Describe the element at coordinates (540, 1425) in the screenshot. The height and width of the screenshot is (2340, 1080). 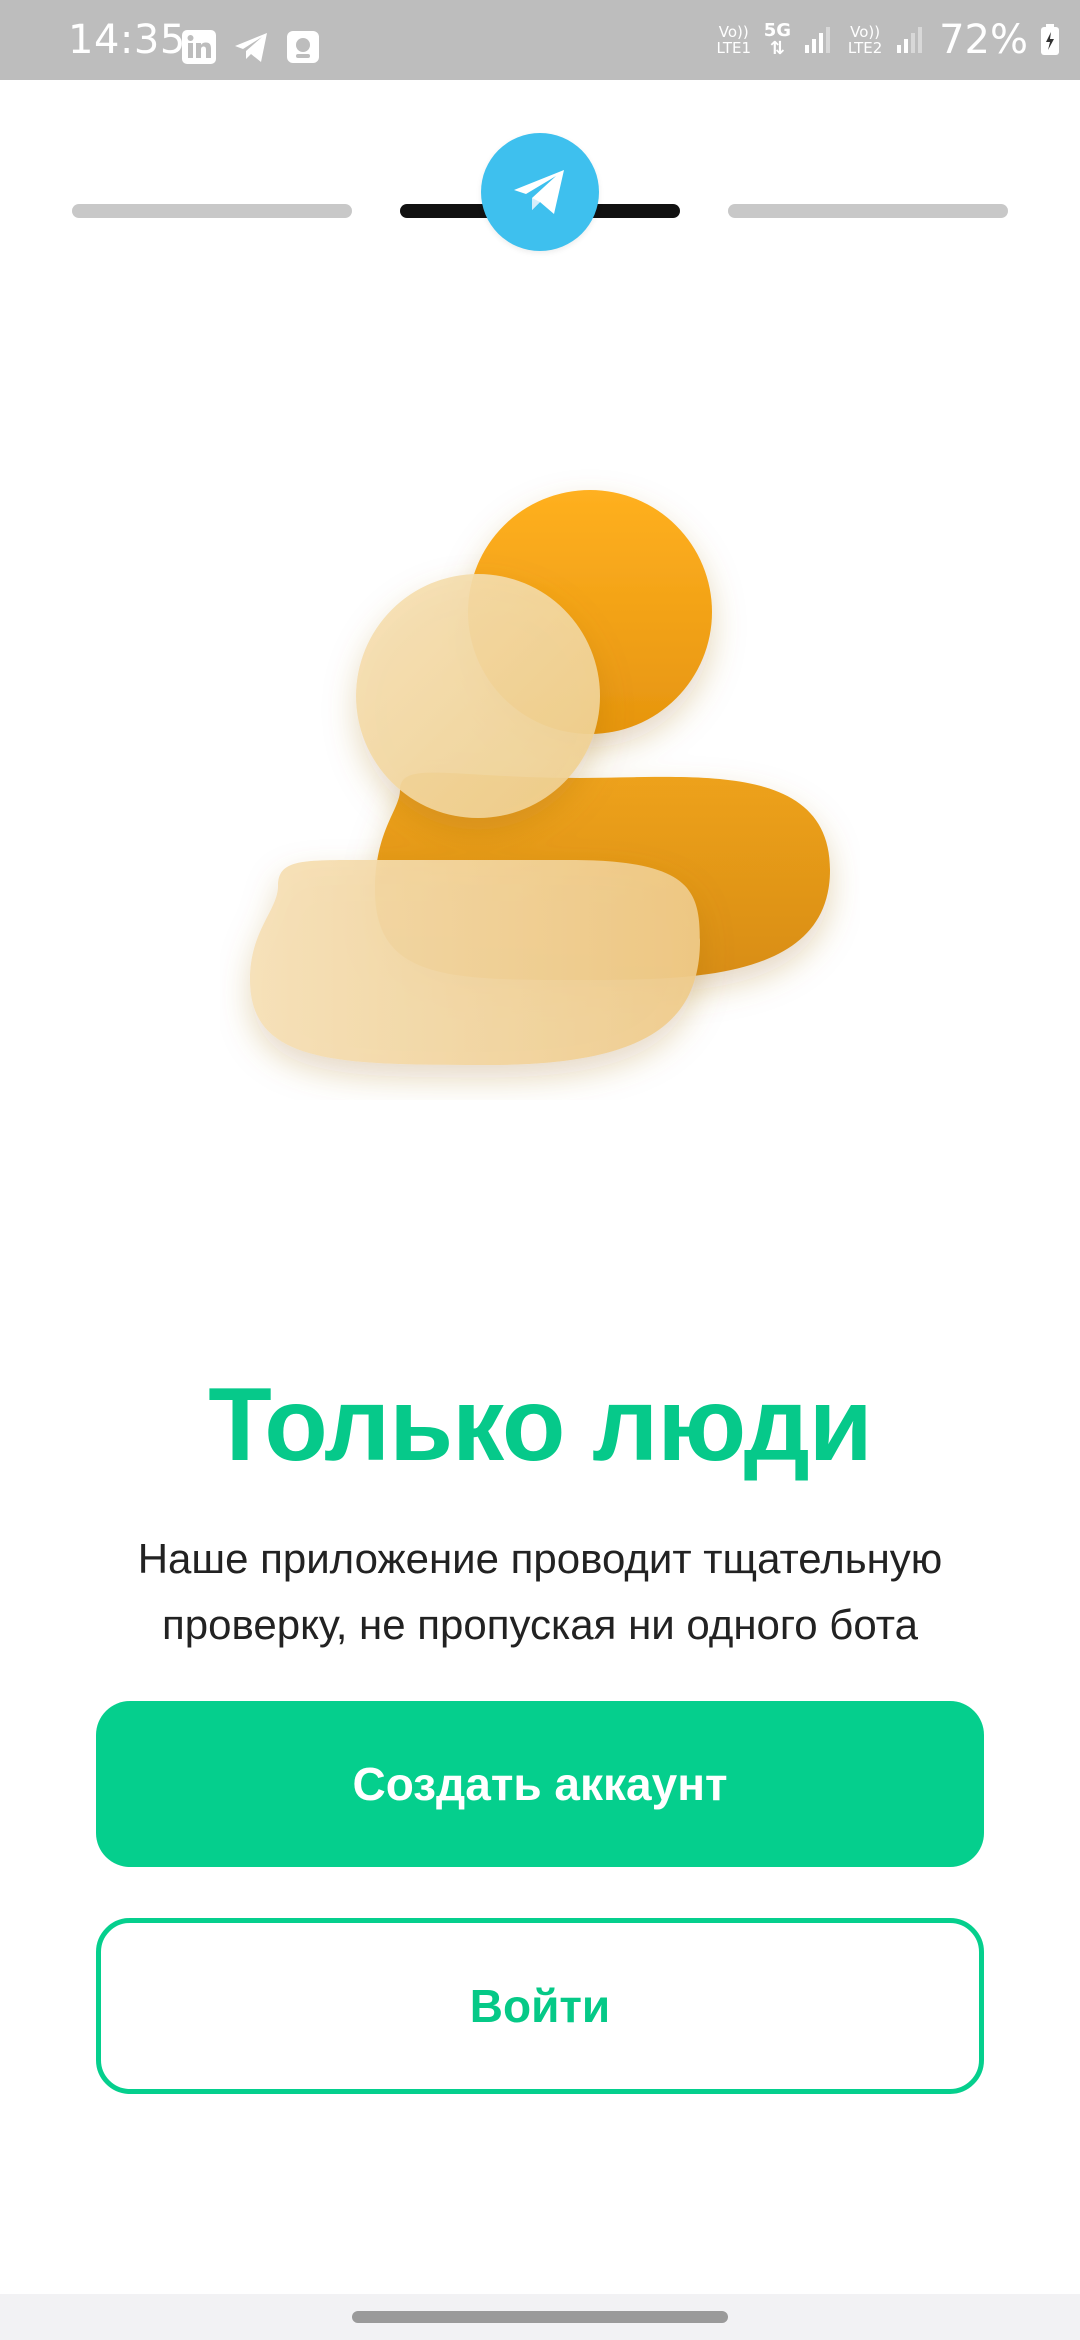
I see `page-title: Только люди` at that location.